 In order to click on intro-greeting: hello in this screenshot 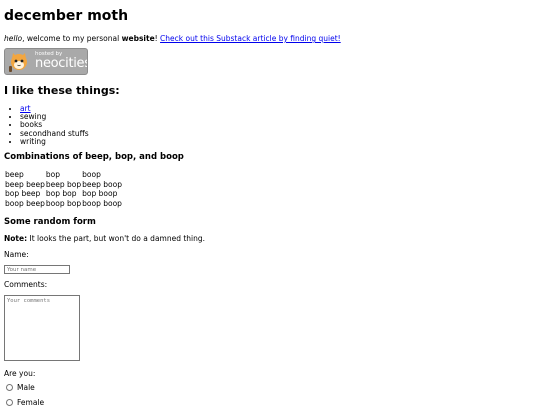, I will do `click(13, 38)`.